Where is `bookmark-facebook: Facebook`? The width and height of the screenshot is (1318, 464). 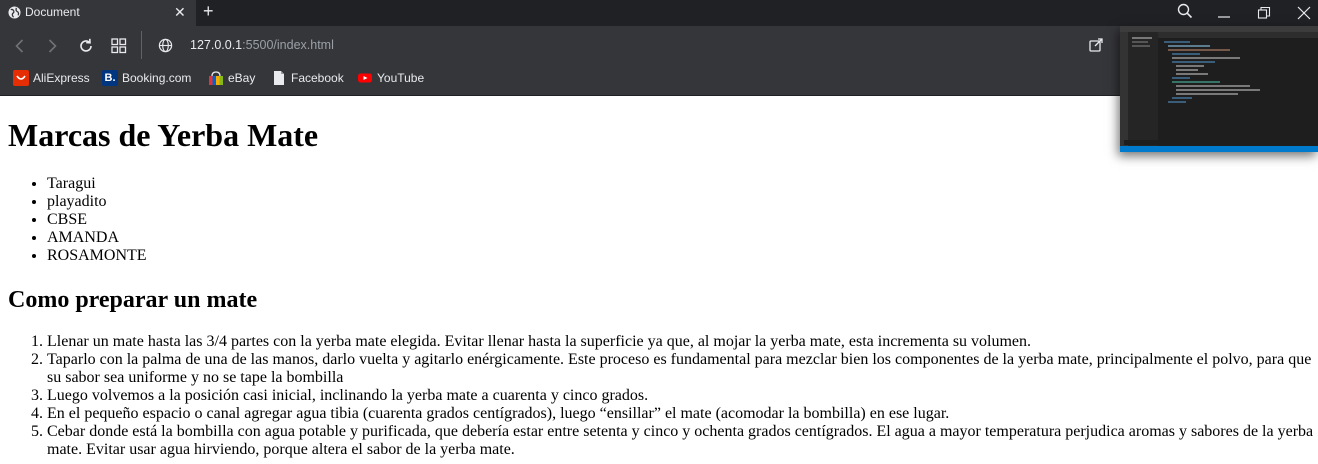 bookmark-facebook: Facebook is located at coordinates (307, 79).